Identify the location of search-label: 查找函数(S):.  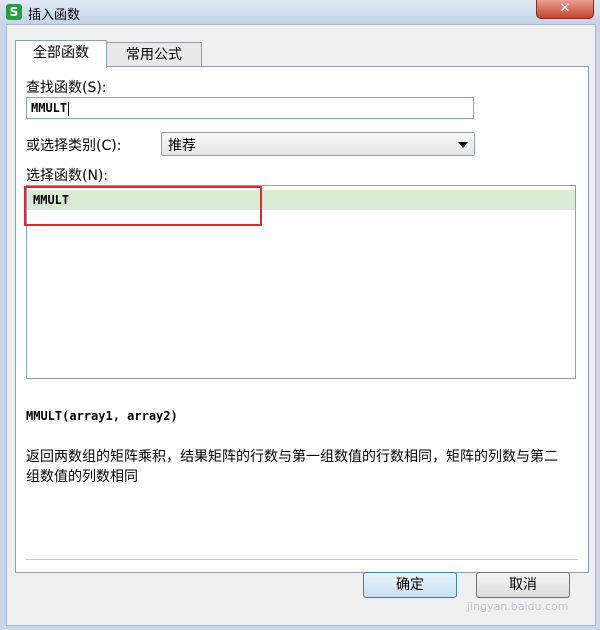
(66, 88).